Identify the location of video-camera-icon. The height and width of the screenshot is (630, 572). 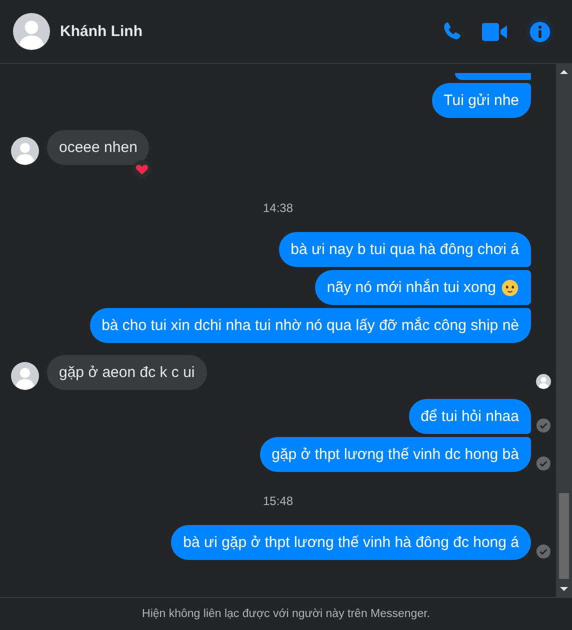
(495, 32).